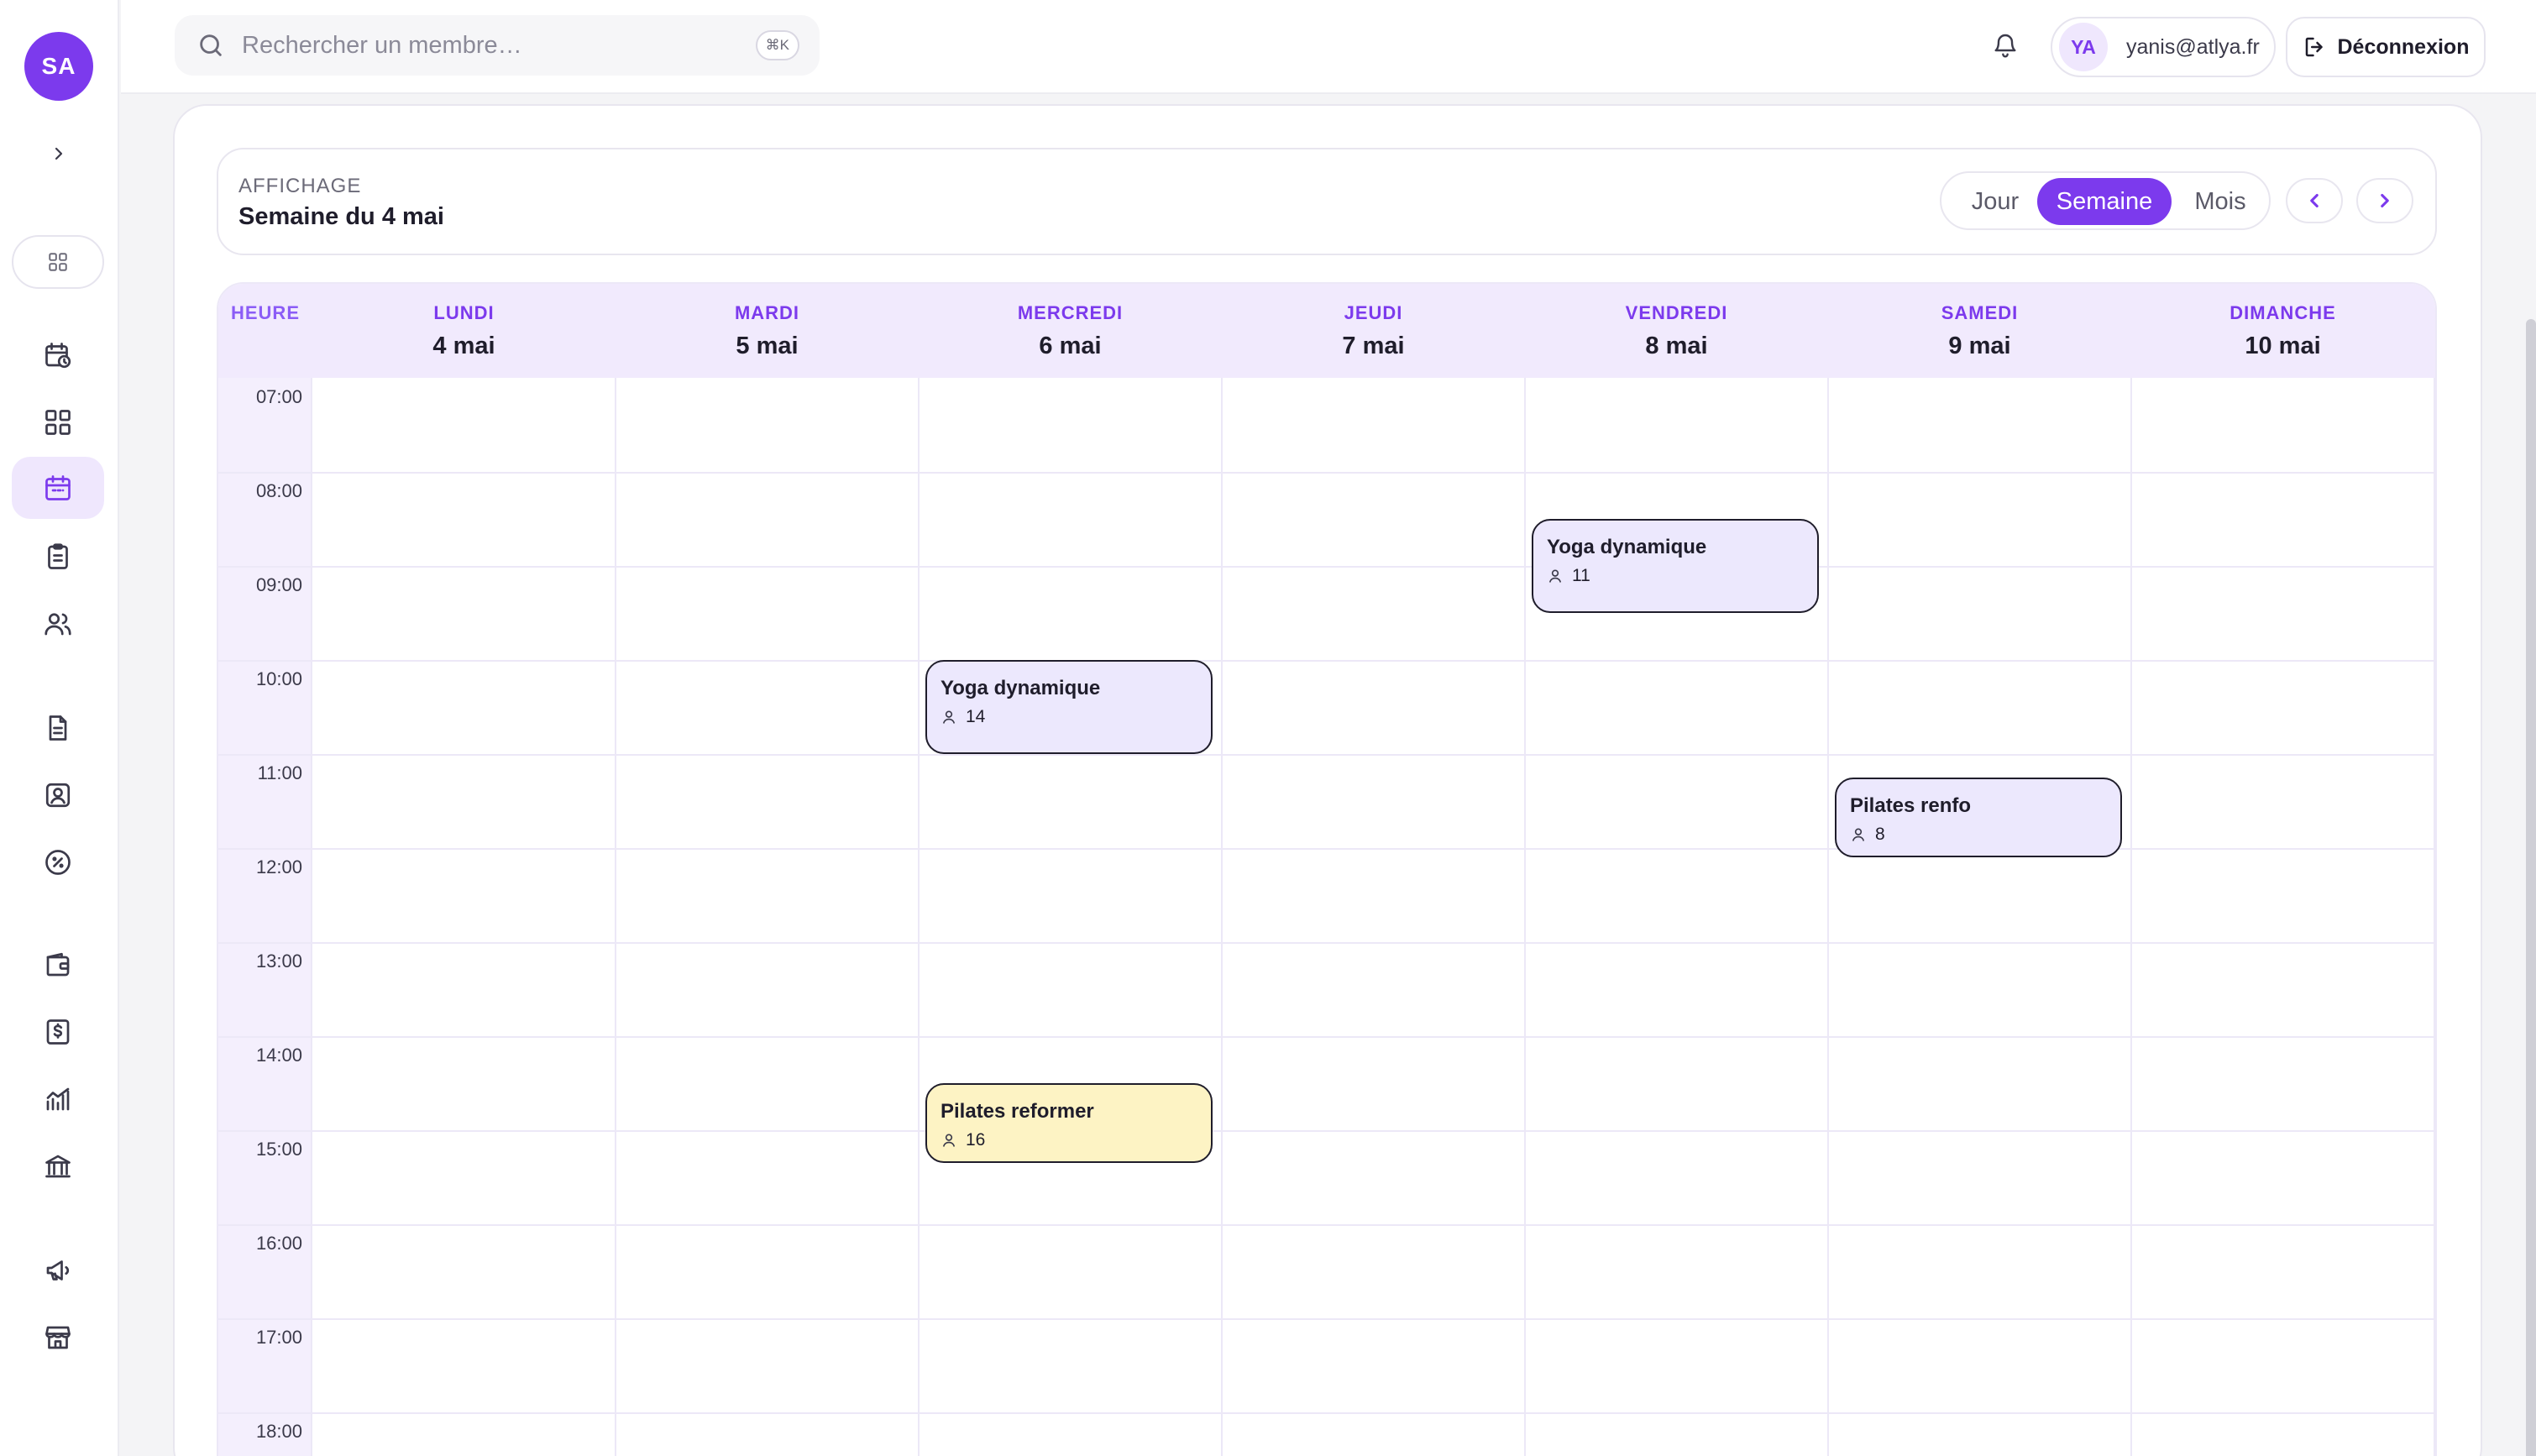 Image resolution: width=2536 pixels, height=1456 pixels. What do you see at coordinates (58, 355) in the screenshot?
I see `sidebar-item-schedule` at bounding box center [58, 355].